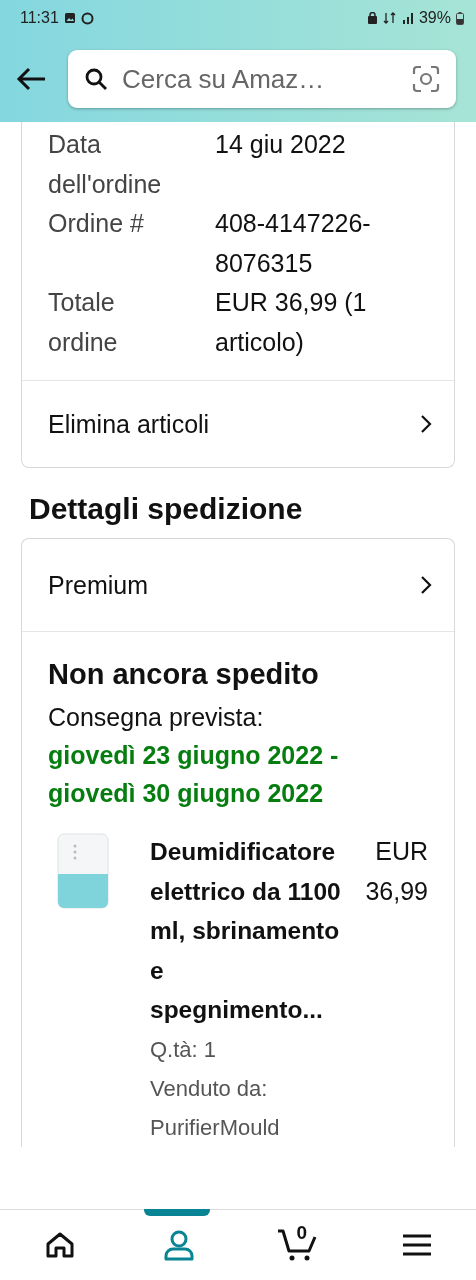 This screenshot has height=1280, width=476. I want to click on menu-icon, so click(416, 1245).